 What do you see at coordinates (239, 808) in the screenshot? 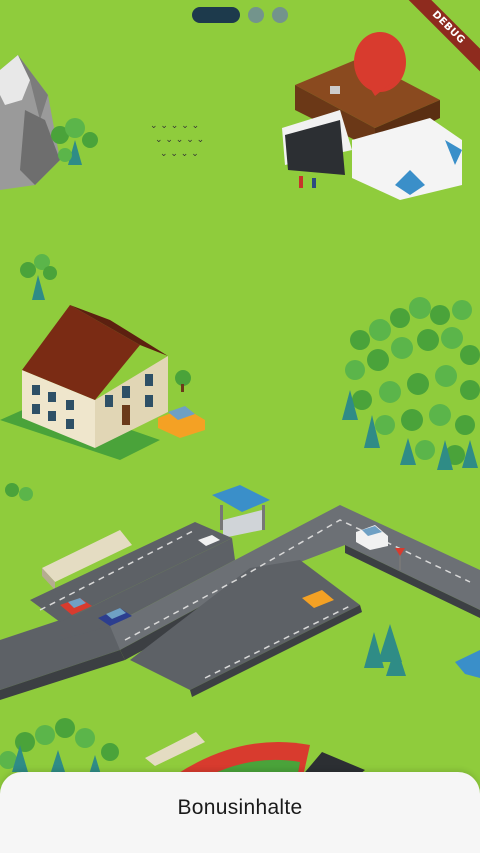
I see `bottom-sheet-title: Bonusinhalte` at bounding box center [239, 808].